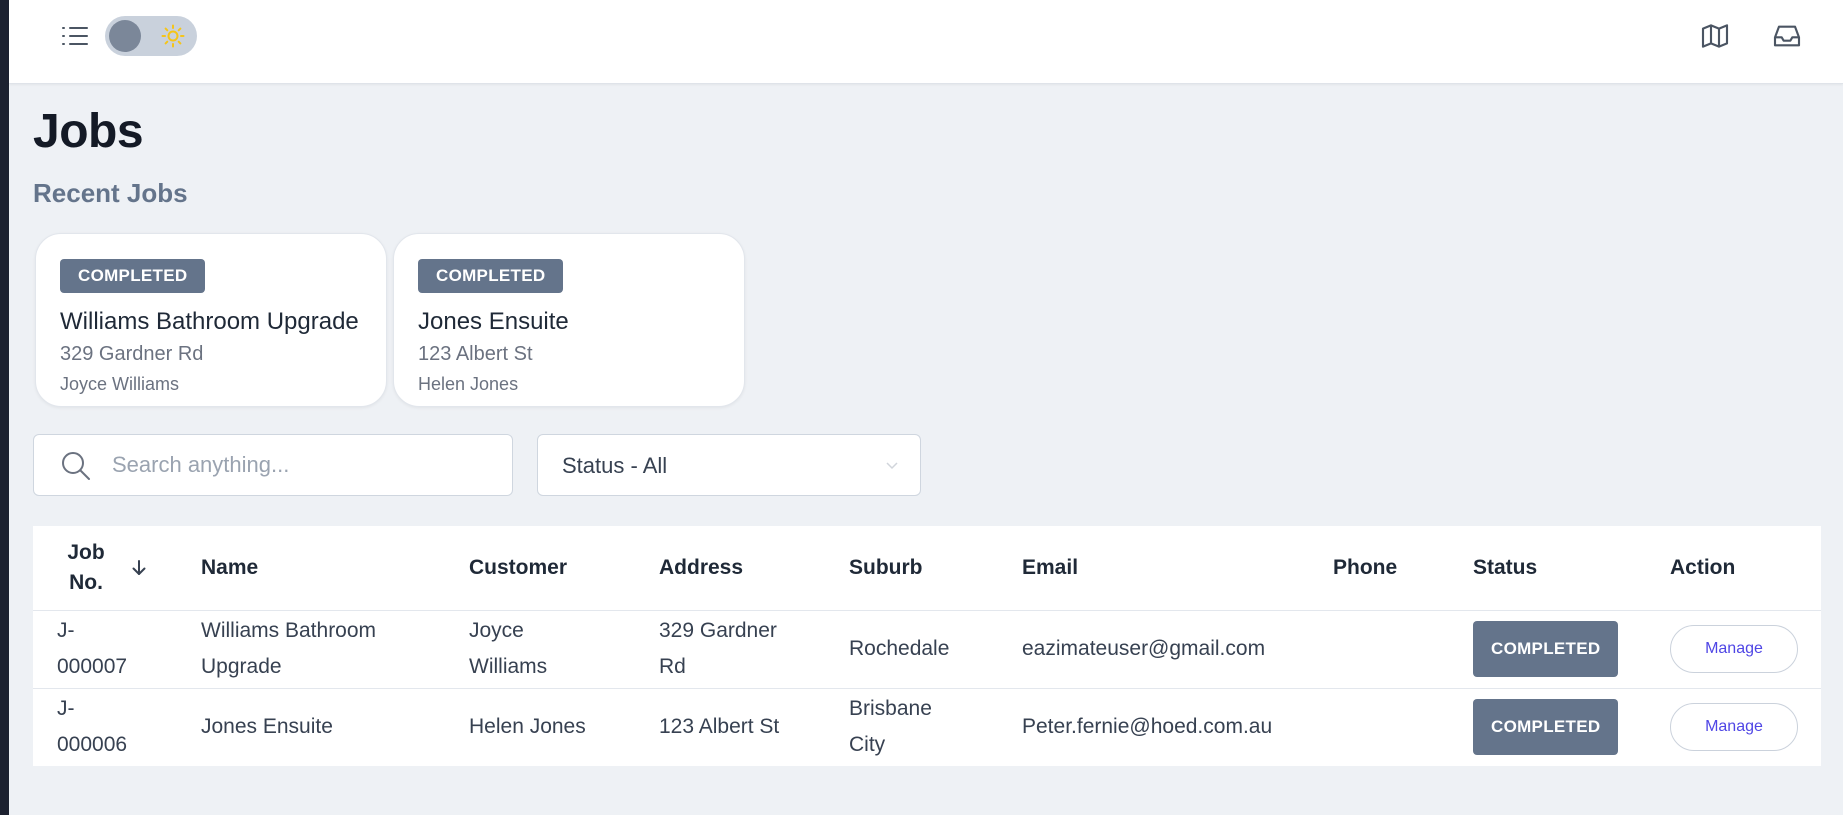 This screenshot has width=1843, height=815. I want to click on cell-customer: Helen Jones, so click(527, 727).